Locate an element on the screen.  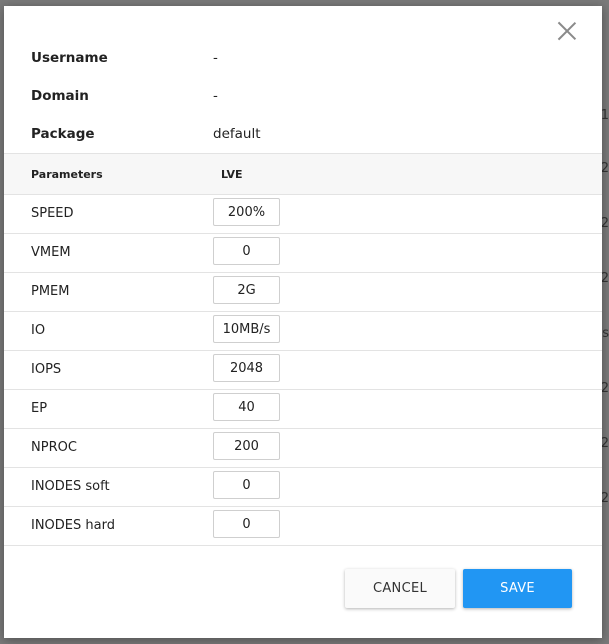
table-row: INODES hard is located at coordinates (303, 526).